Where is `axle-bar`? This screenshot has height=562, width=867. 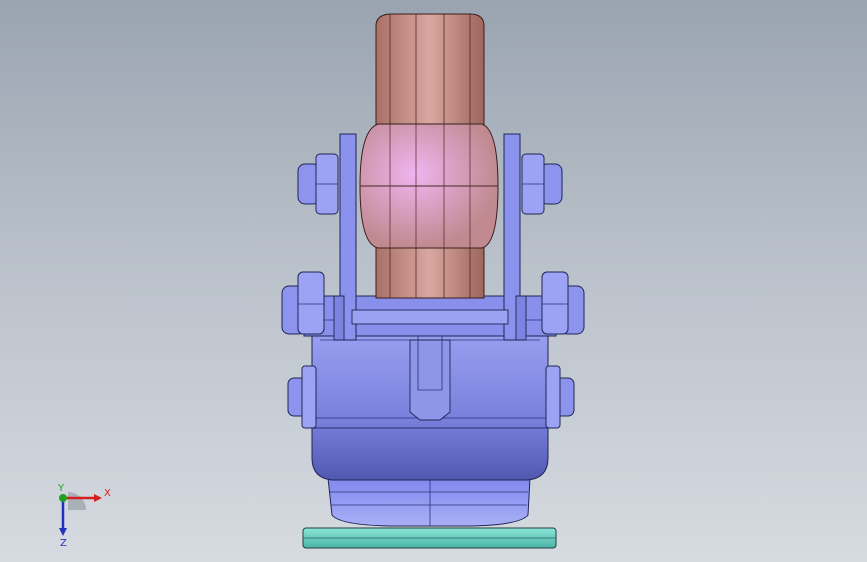
axle-bar is located at coordinates (430, 317).